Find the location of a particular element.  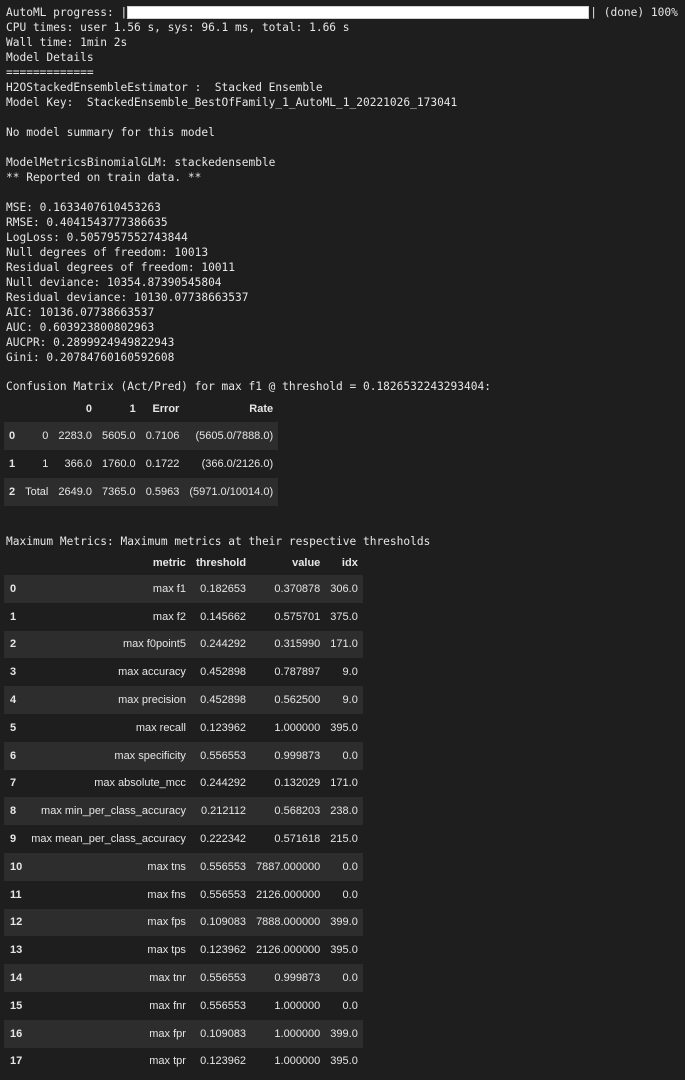

table-cell: 375.0 is located at coordinates (344, 616).